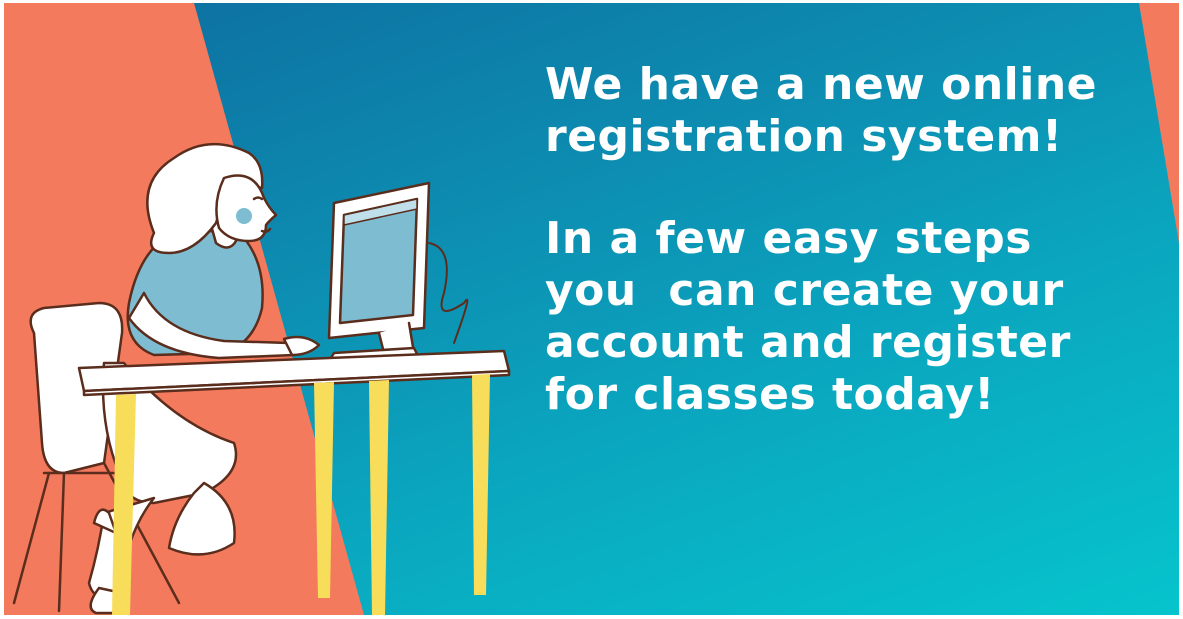  What do you see at coordinates (804, 290) in the screenshot?
I see `body-line-2: you can create your` at bounding box center [804, 290].